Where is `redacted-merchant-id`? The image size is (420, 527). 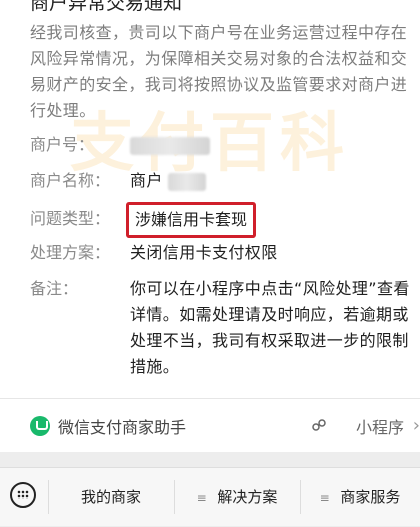
redacted-merchant-id is located at coordinates (170, 145).